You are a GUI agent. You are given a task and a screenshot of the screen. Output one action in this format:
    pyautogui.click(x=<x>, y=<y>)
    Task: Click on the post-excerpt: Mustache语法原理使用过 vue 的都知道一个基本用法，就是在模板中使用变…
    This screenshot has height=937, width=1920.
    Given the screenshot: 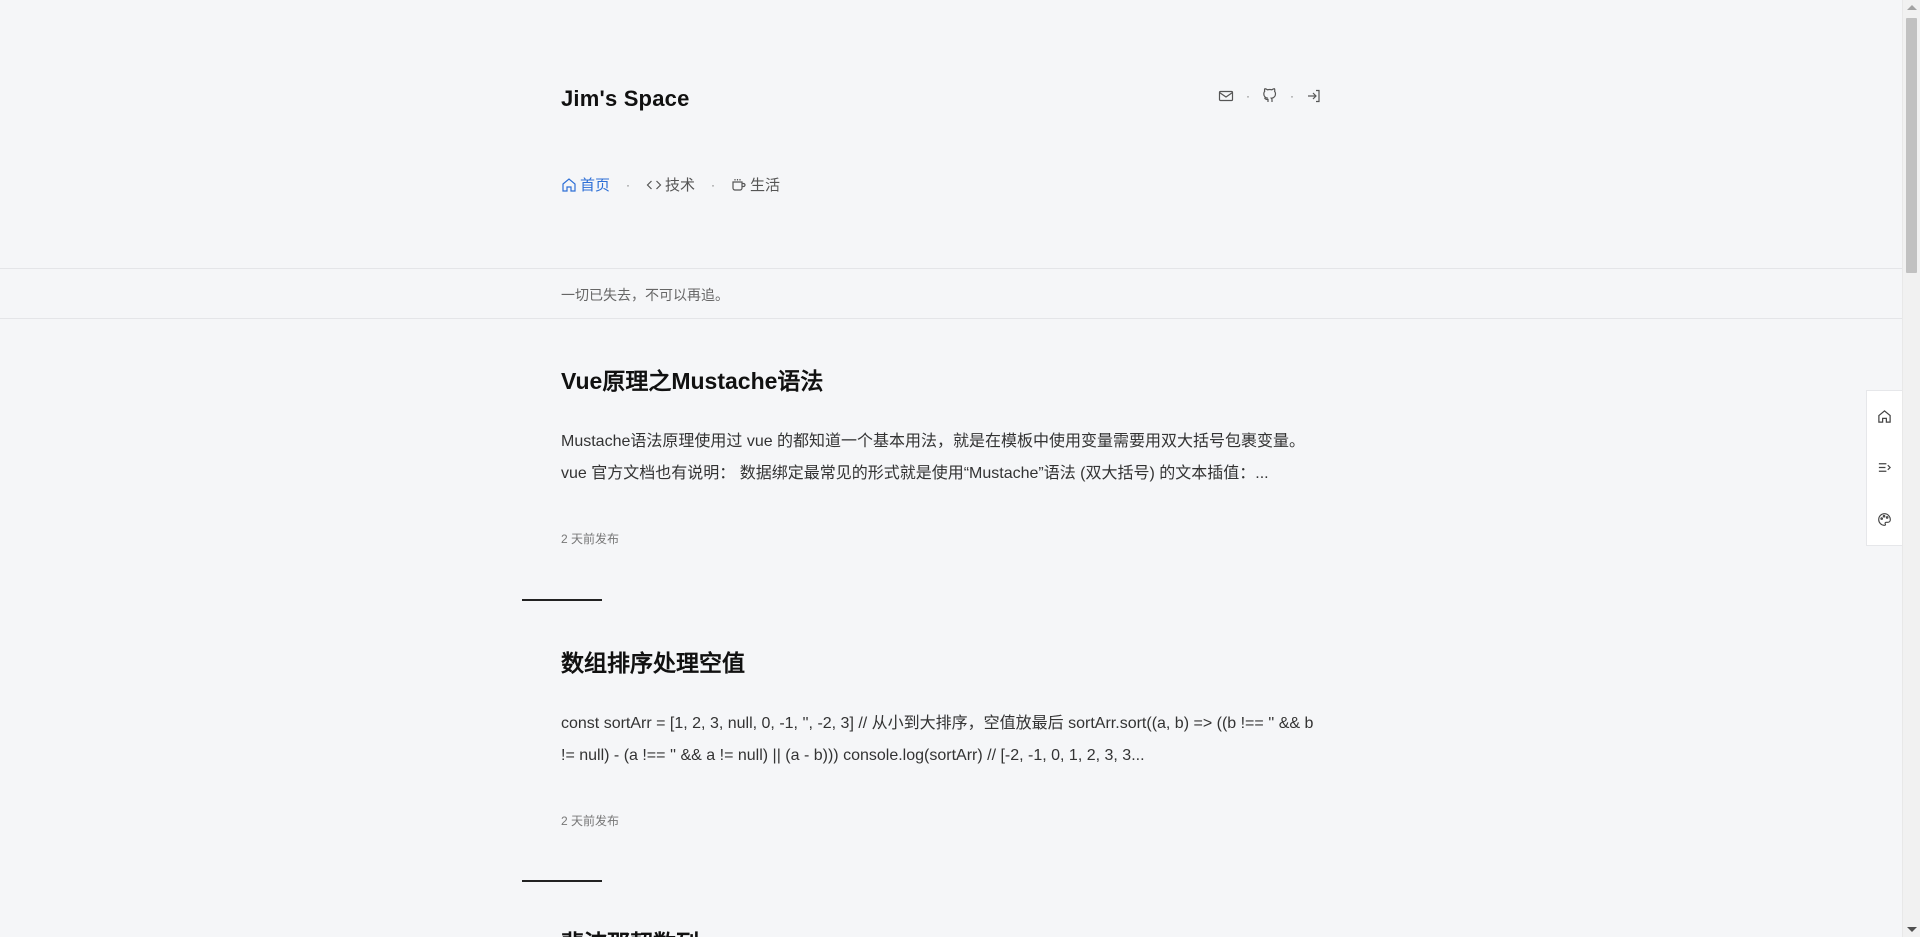 What is the action you would take?
    pyautogui.click(x=933, y=457)
    